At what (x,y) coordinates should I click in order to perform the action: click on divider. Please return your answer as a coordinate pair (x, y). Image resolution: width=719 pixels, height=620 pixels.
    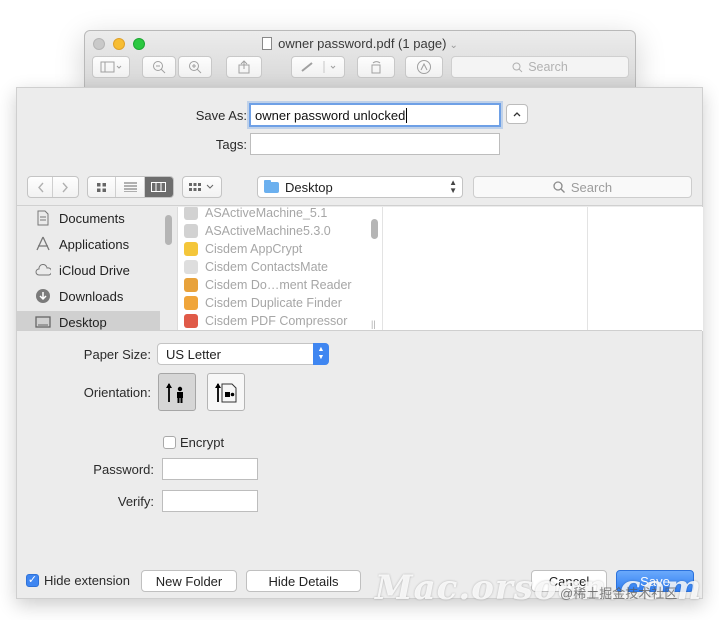
    Looking at the image, I should click on (359, 330).